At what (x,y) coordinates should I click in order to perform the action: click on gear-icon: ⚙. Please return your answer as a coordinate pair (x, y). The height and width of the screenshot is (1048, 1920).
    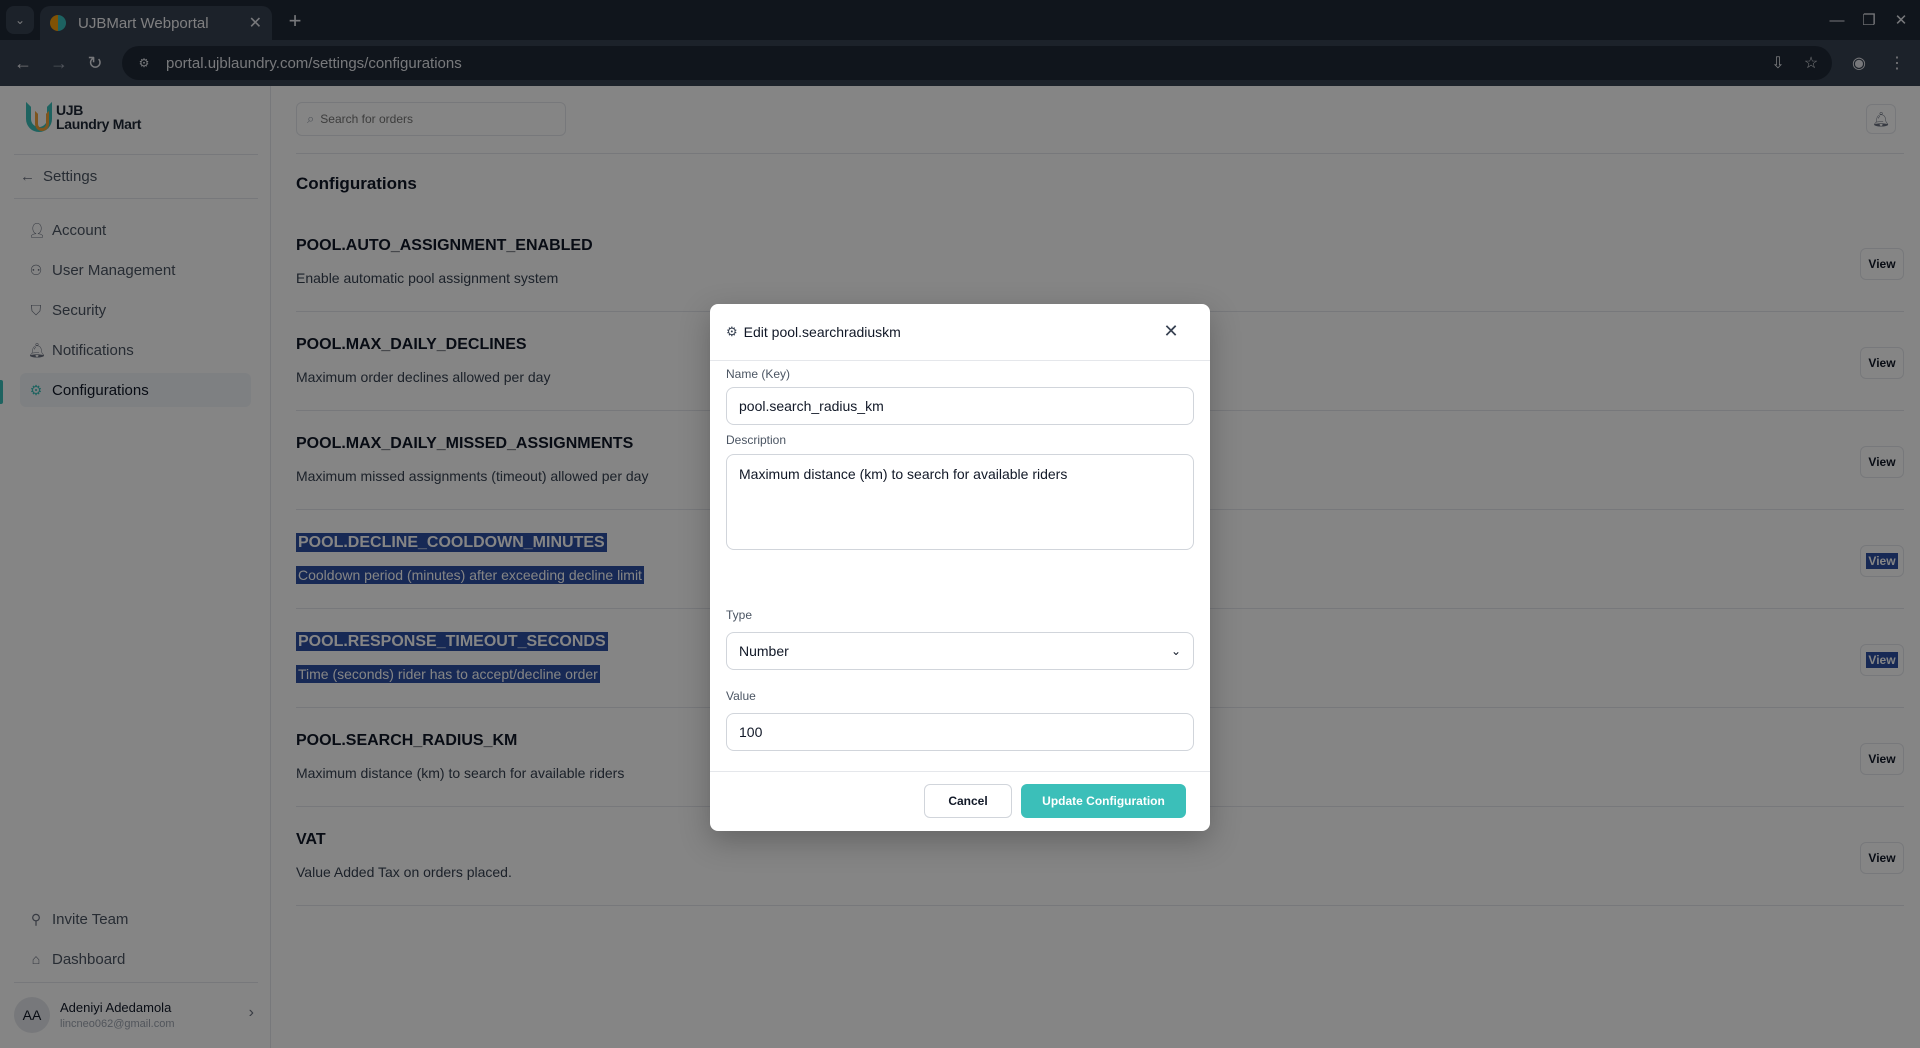
    Looking at the image, I should click on (732, 331).